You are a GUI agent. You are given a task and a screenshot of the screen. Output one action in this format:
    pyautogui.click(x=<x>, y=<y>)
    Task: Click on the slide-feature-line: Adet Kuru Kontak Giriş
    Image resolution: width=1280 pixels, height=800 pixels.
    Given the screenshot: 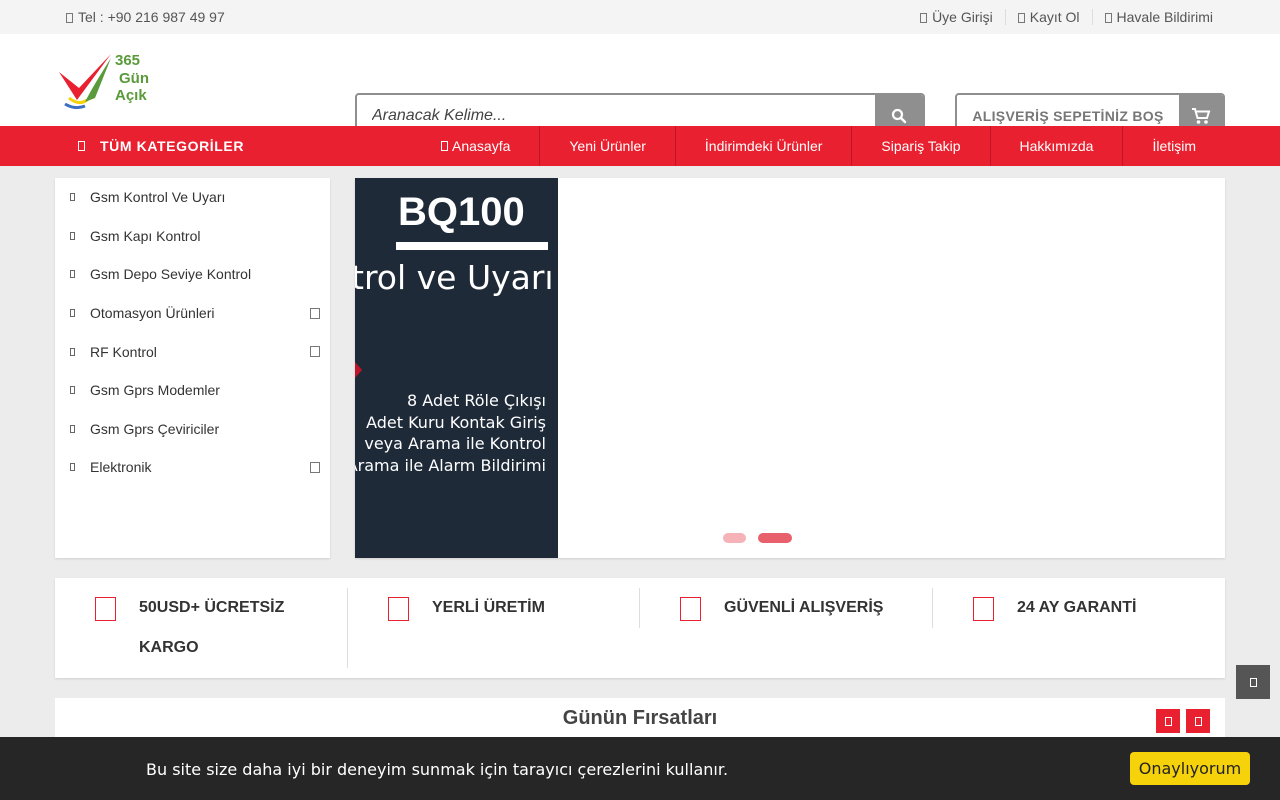 What is the action you would take?
    pyautogui.click(x=456, y=422)
    